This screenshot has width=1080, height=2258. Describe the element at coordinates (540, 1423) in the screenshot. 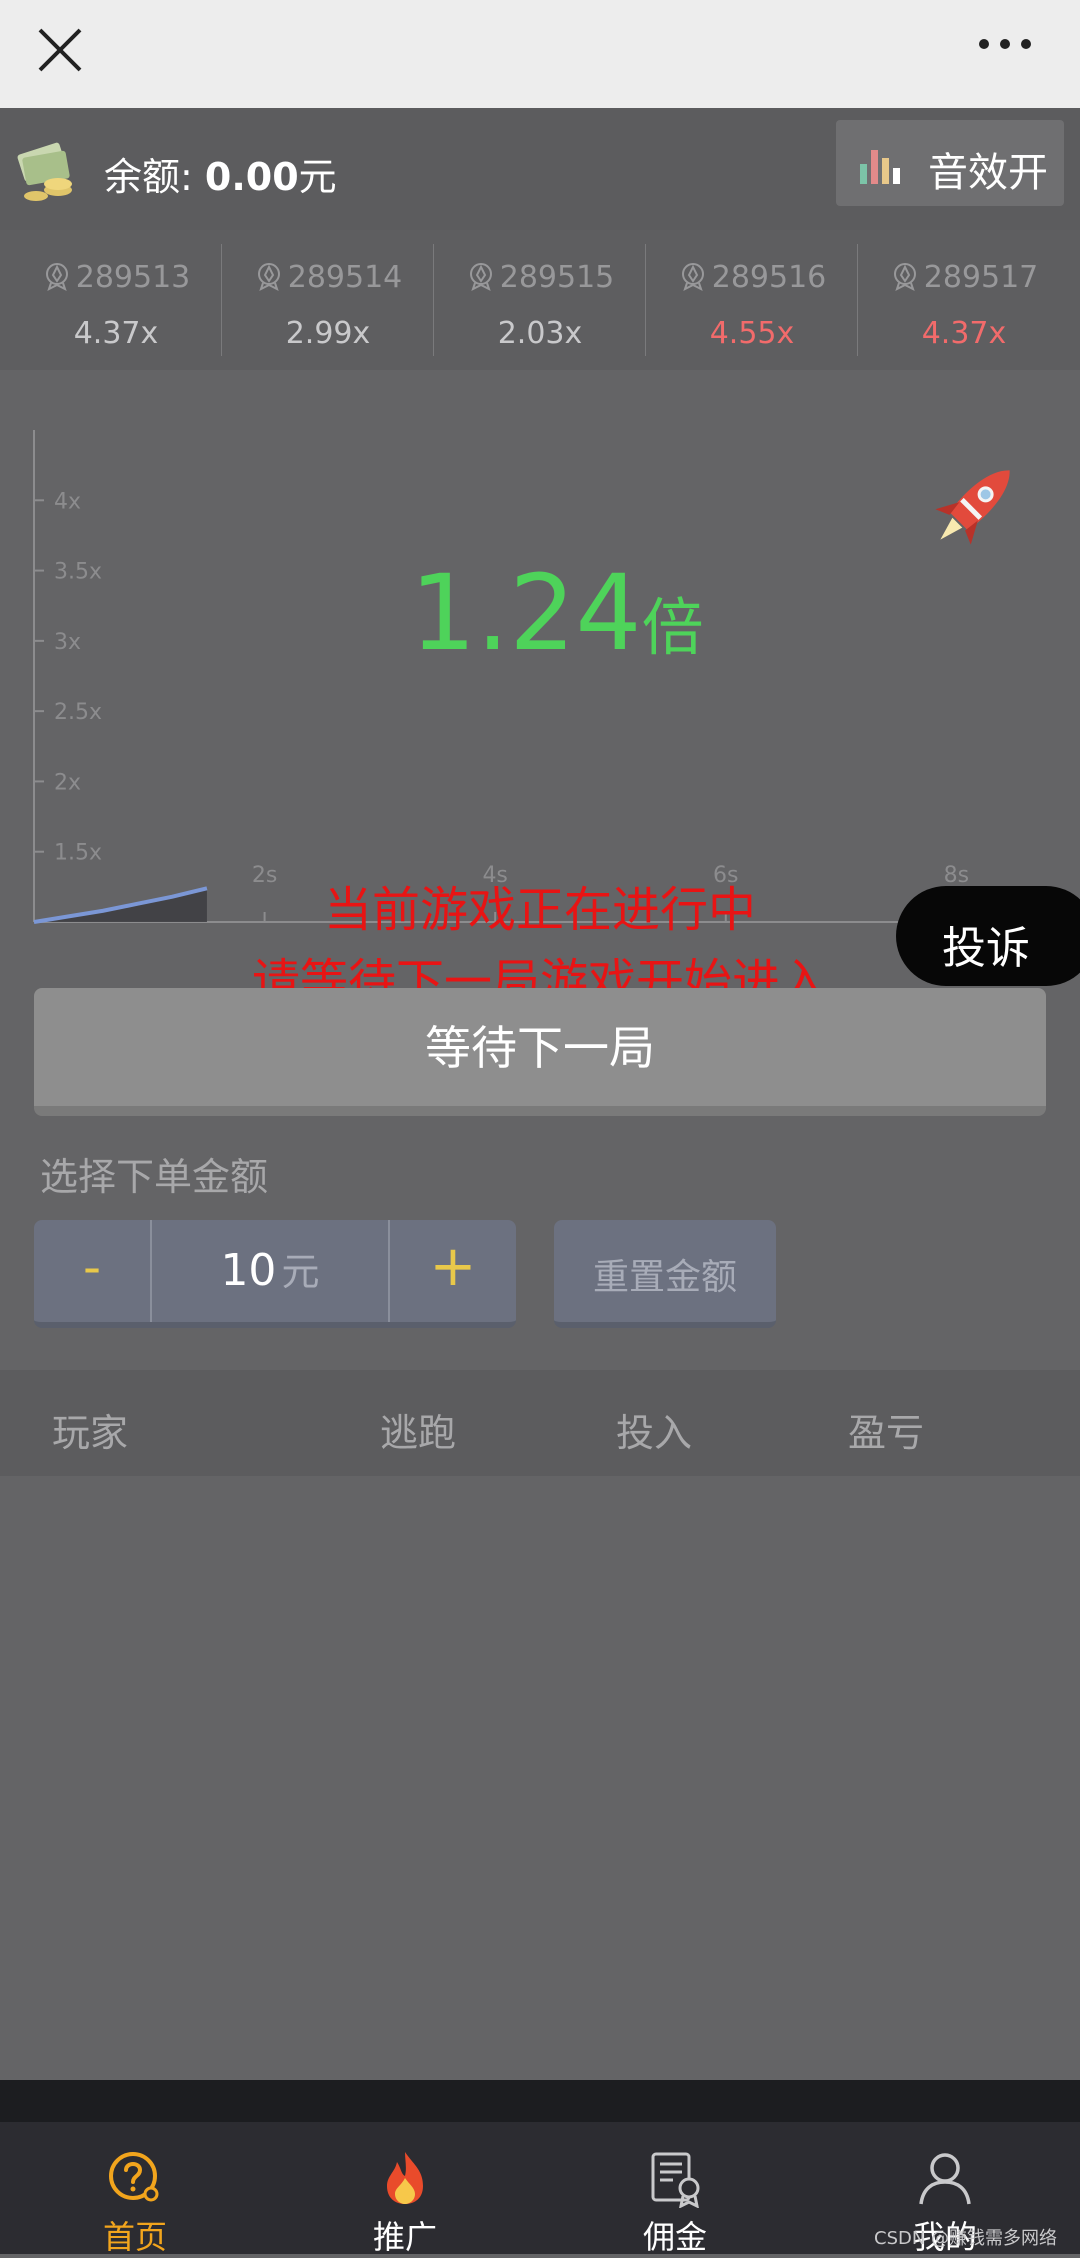

I see `players-table-header: 玩家 逃跑 投入 盈亏` at that location.